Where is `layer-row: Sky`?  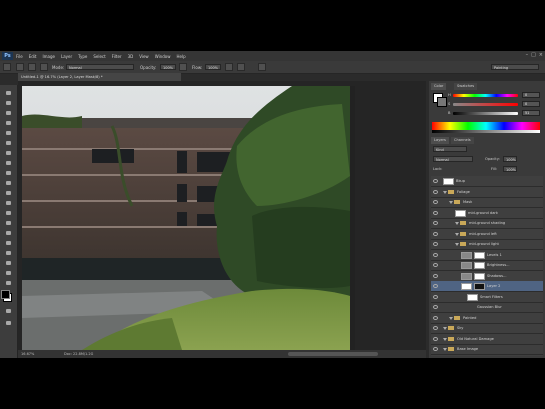
layer-row: Sky is located at coordinates (487, 328).